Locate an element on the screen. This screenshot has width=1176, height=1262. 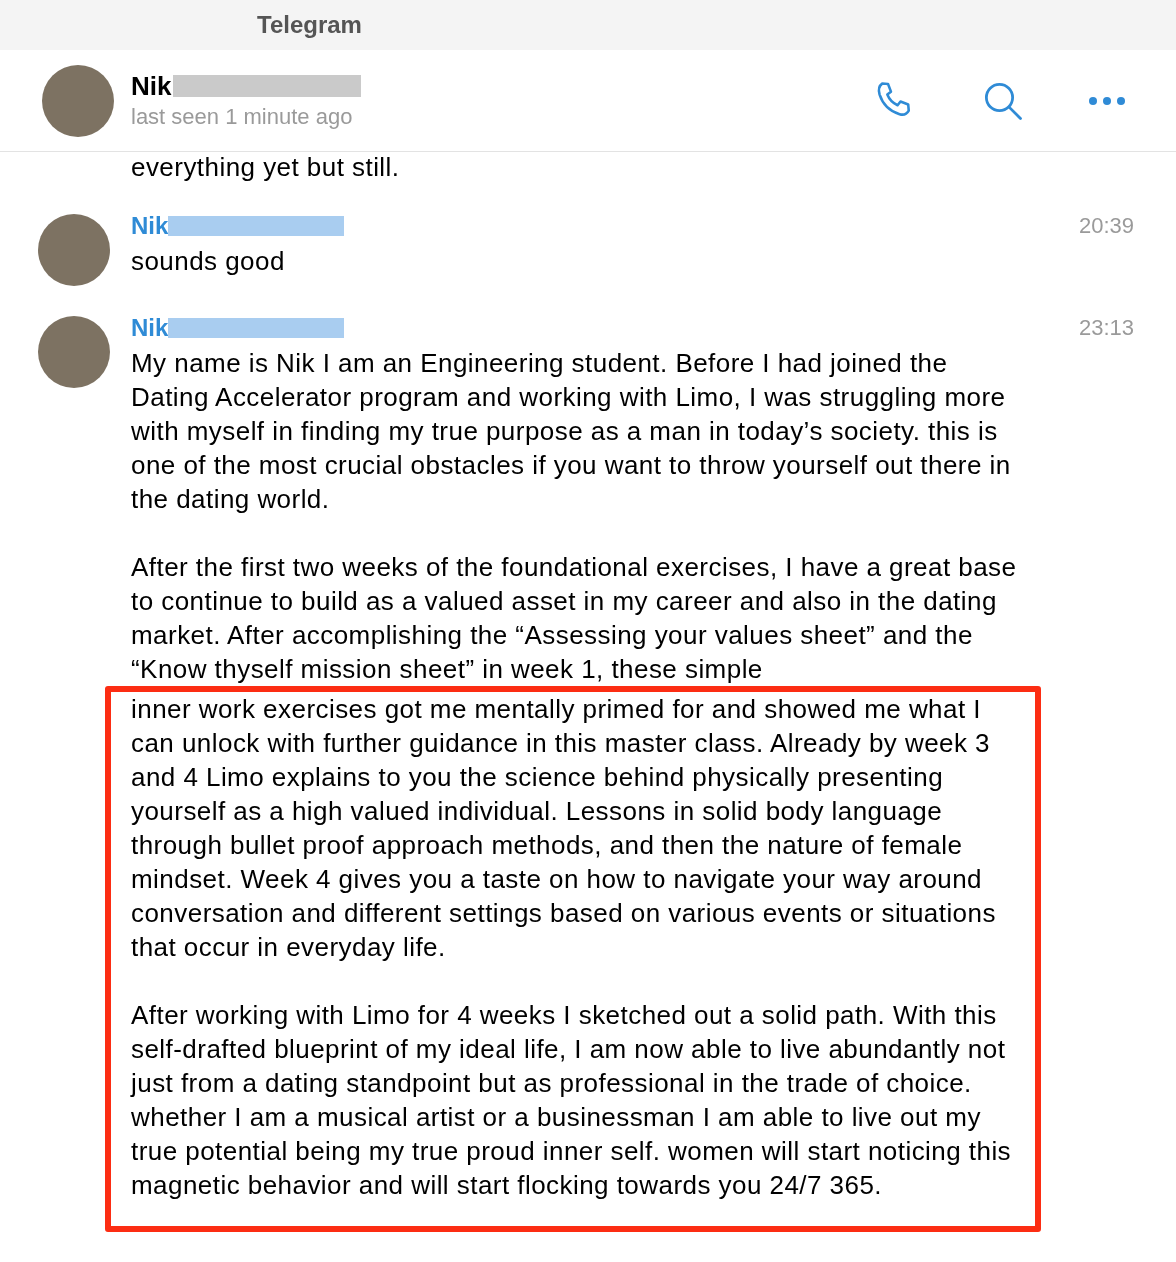
message-text: sounds good is located at coordinates (208, 261).